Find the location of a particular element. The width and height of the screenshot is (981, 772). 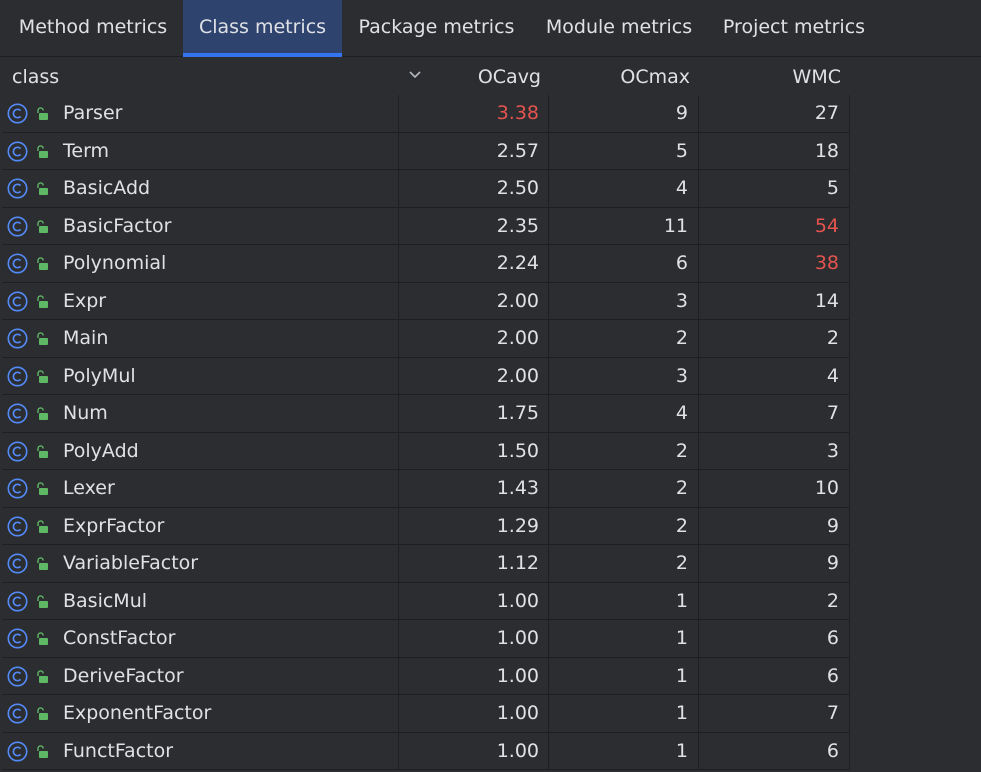

class-name: Expr is located at coordinates (85, 300).